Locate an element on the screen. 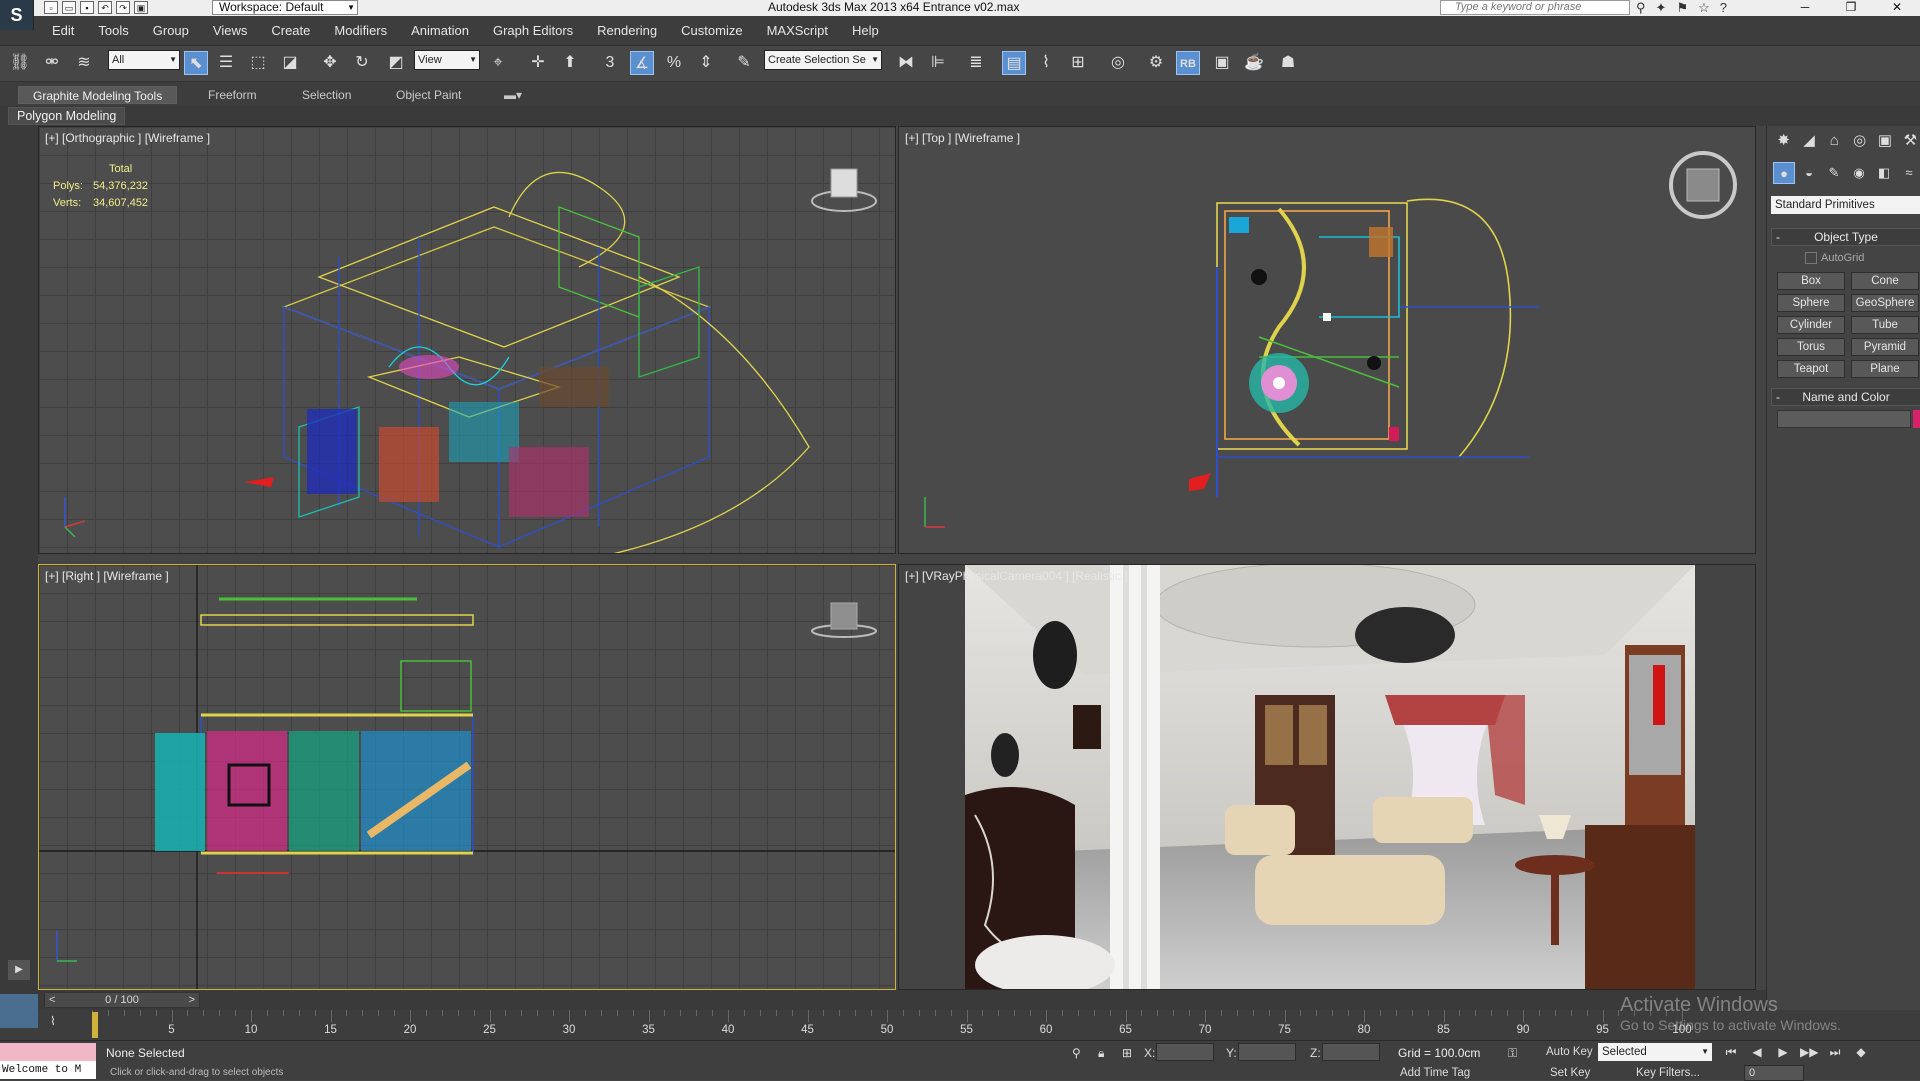 This screenshot has width=1920, height=1081. project-folder-icon: ▣ is located at coordinates (141, 7).